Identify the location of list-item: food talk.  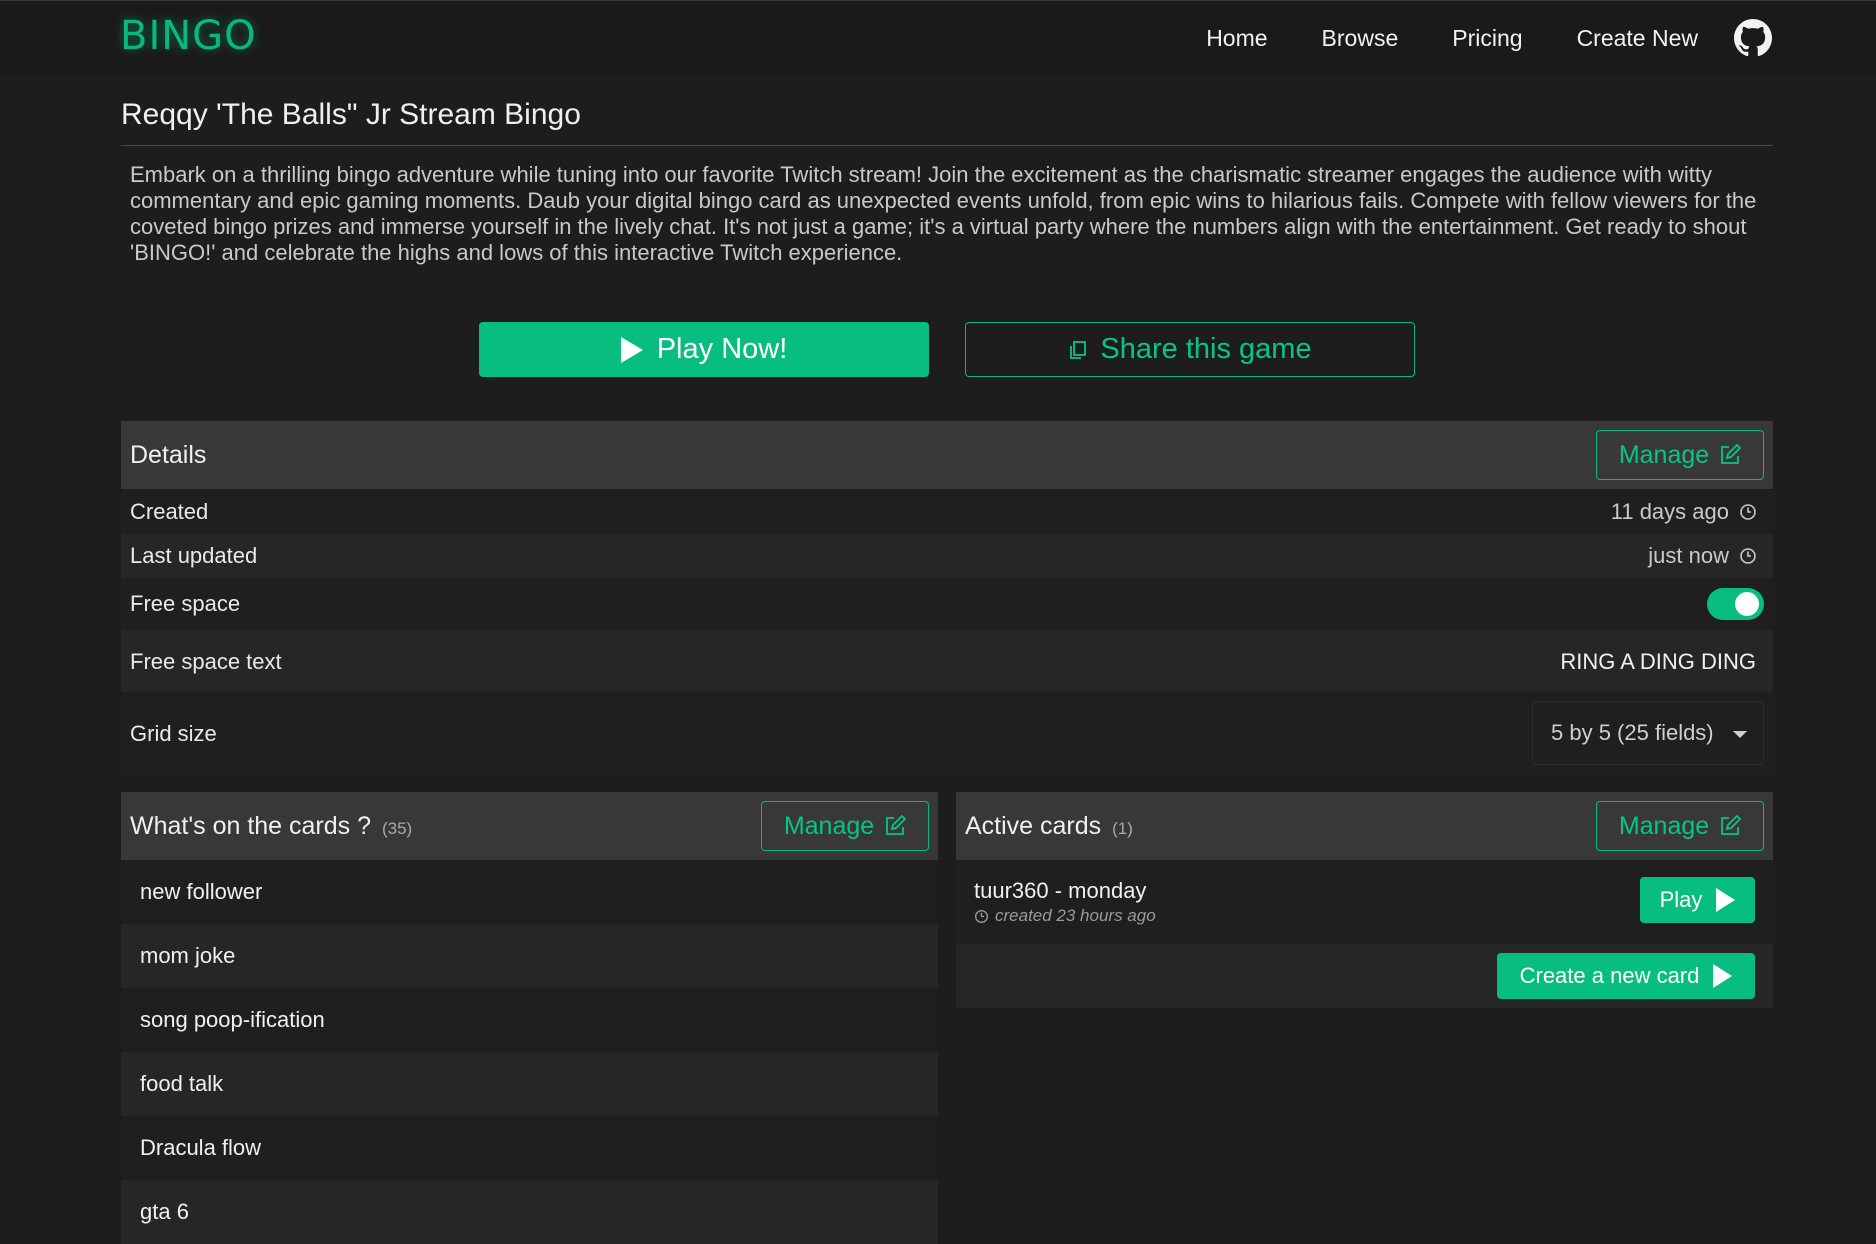
(529, 1084).